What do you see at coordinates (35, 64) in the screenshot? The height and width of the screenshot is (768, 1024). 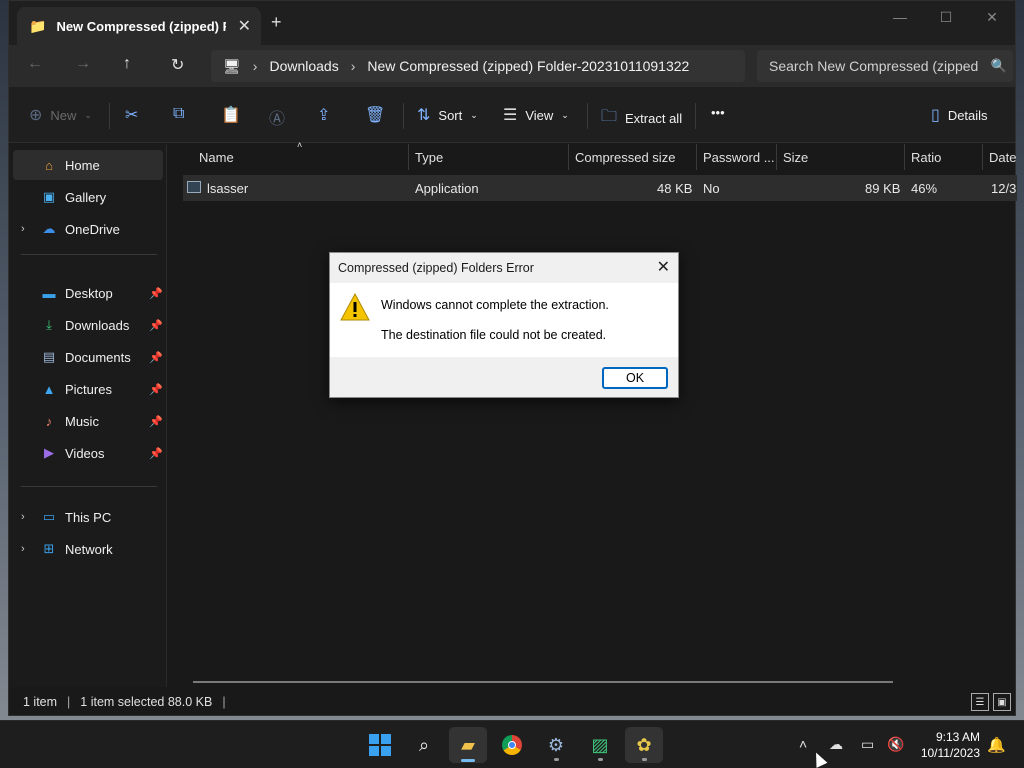 I see `back-button: ←` at bounding box center [35, 64].